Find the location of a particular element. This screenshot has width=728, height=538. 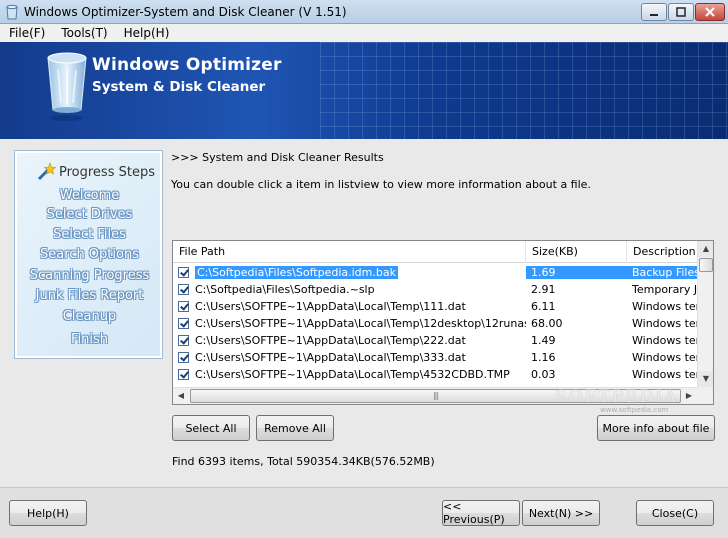

bottom-bar is located at coordinates (364, 512).